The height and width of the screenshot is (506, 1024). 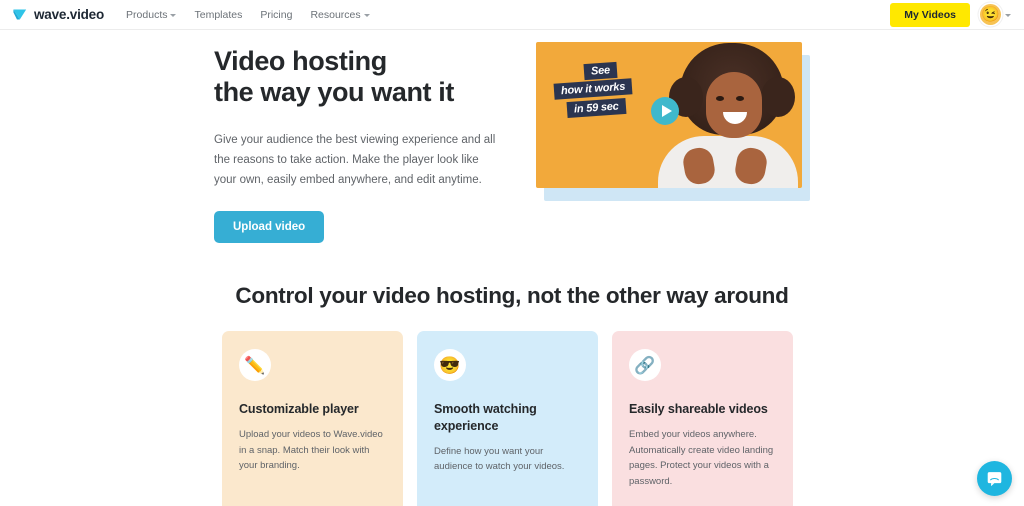 I want to click on presenter-smile, so click(x=735, y=118).